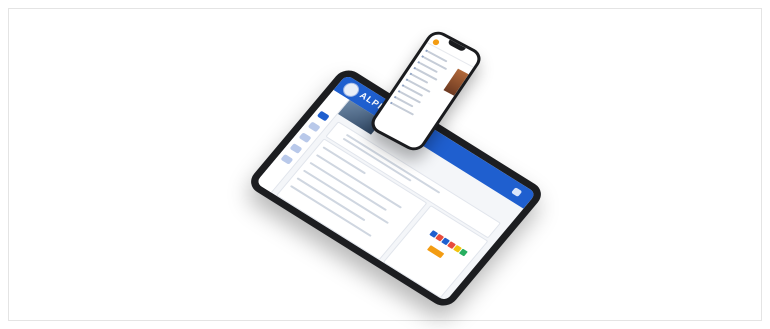  I want to click on profile-photo, so click(456, 82).